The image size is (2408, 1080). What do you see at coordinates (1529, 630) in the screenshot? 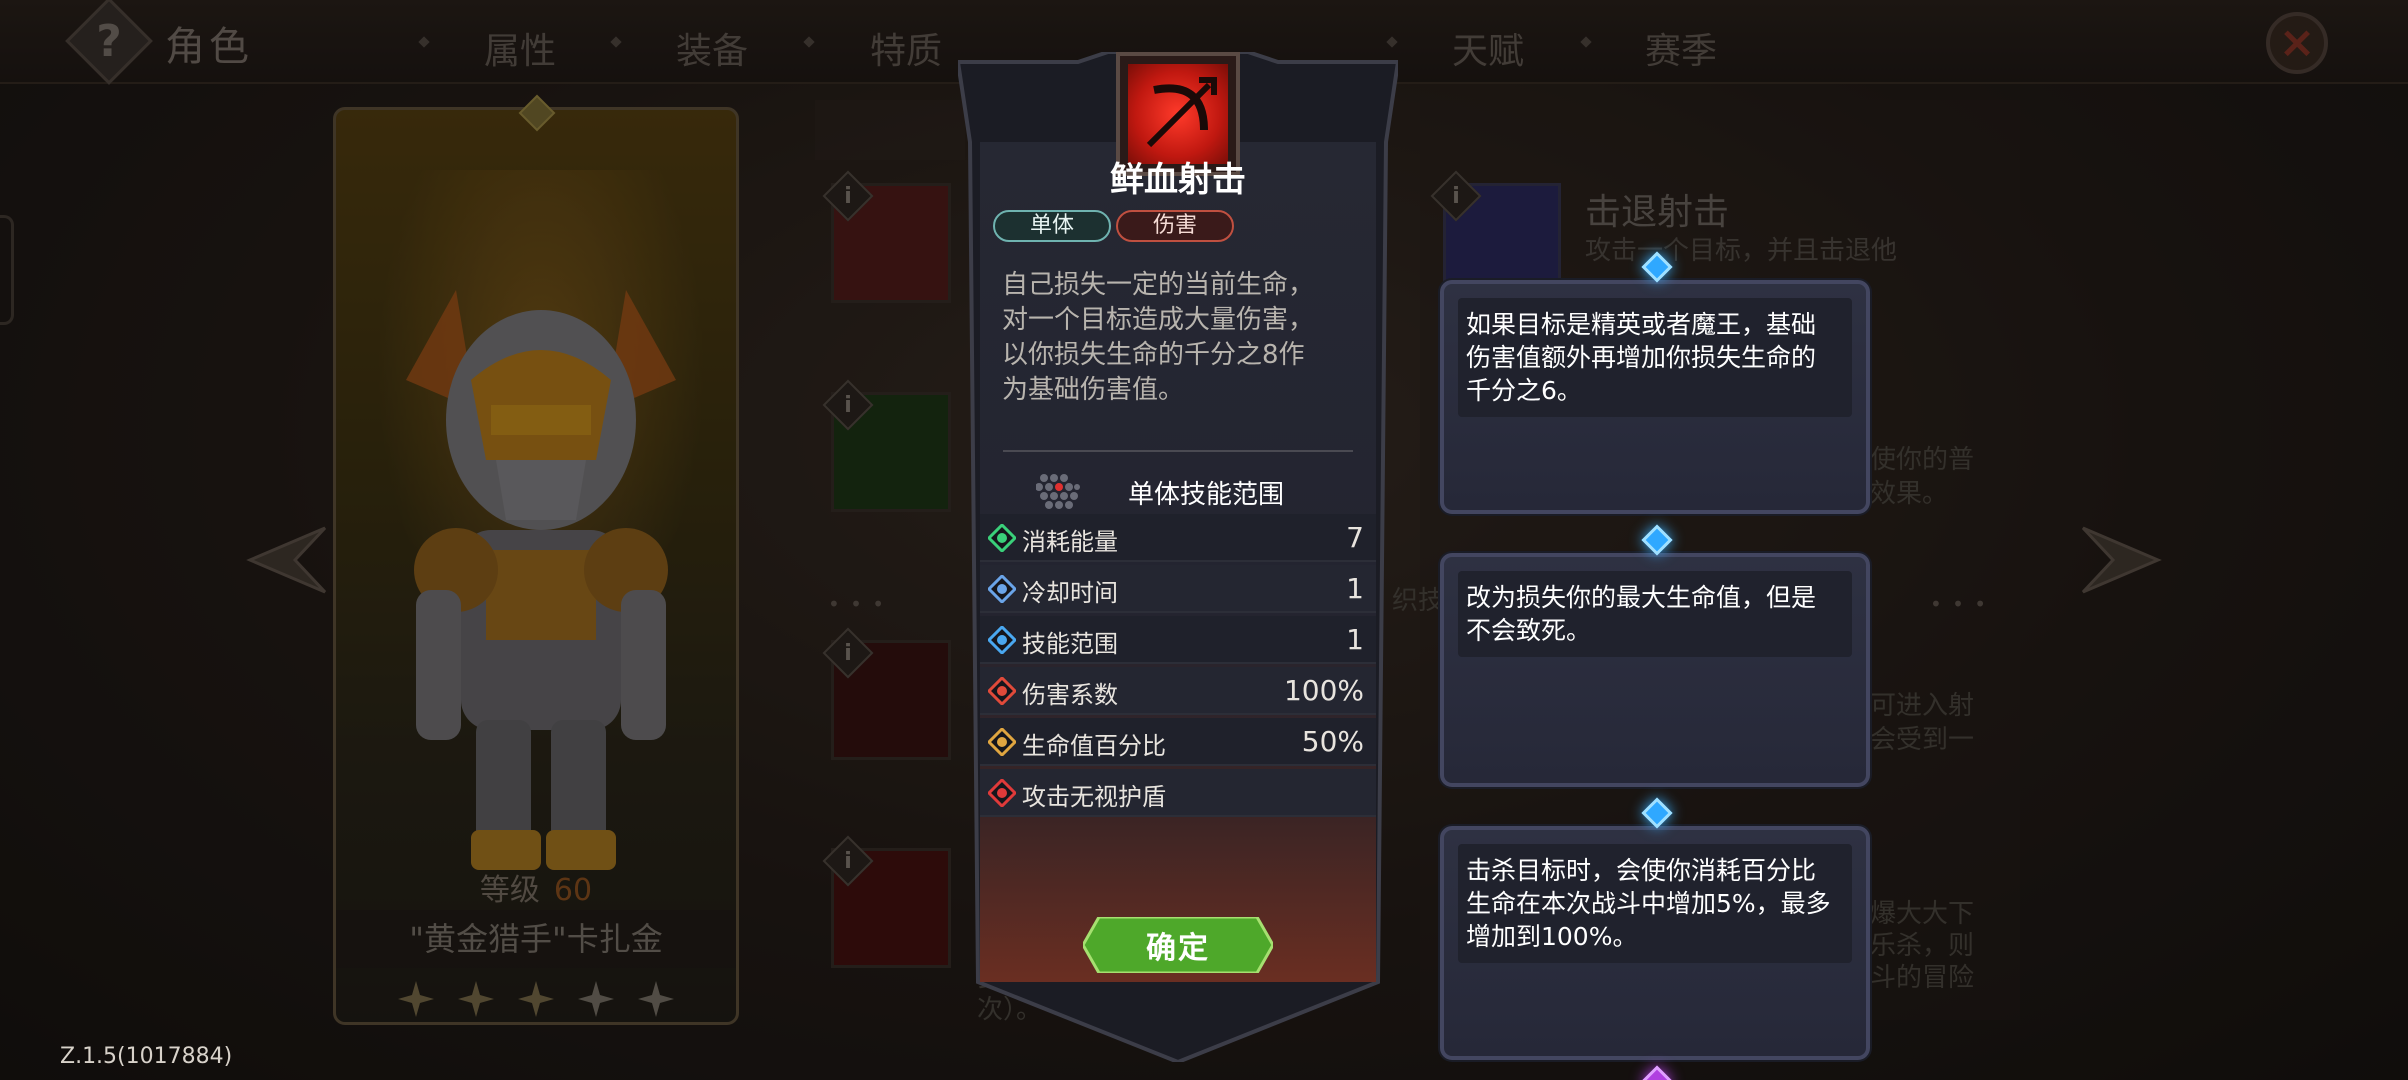
I see `upgrade-text-line: 不会致死。` at bounding box center [1529, 630].